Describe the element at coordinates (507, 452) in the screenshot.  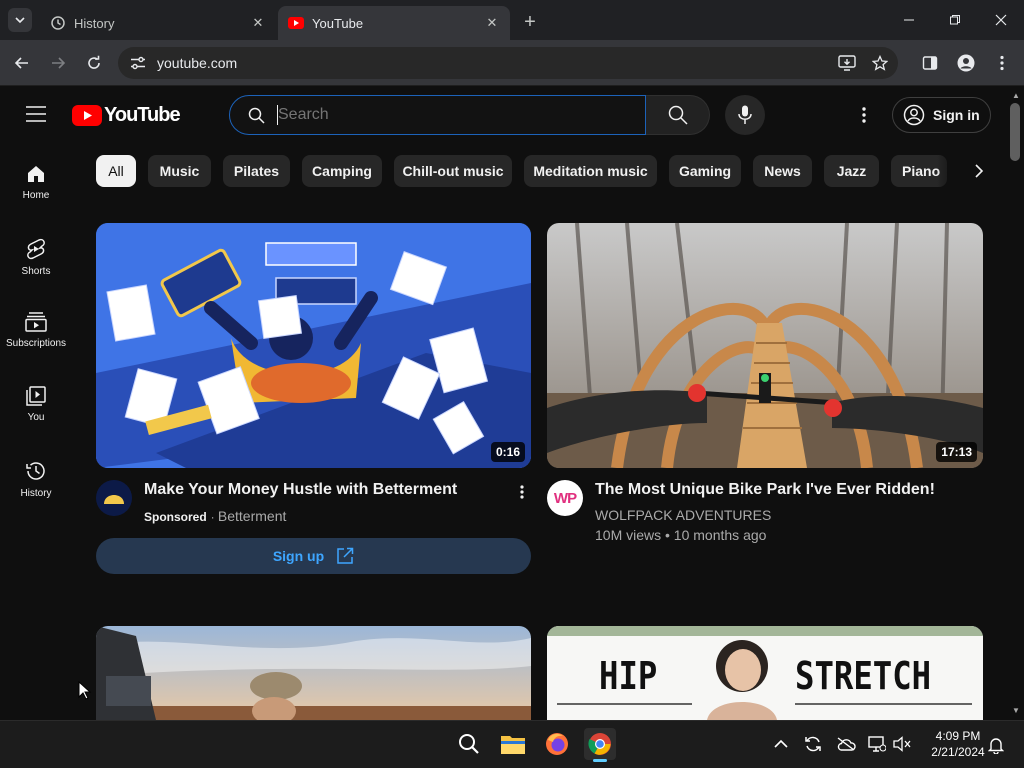
I see `video-duration: 0:16` at that location.